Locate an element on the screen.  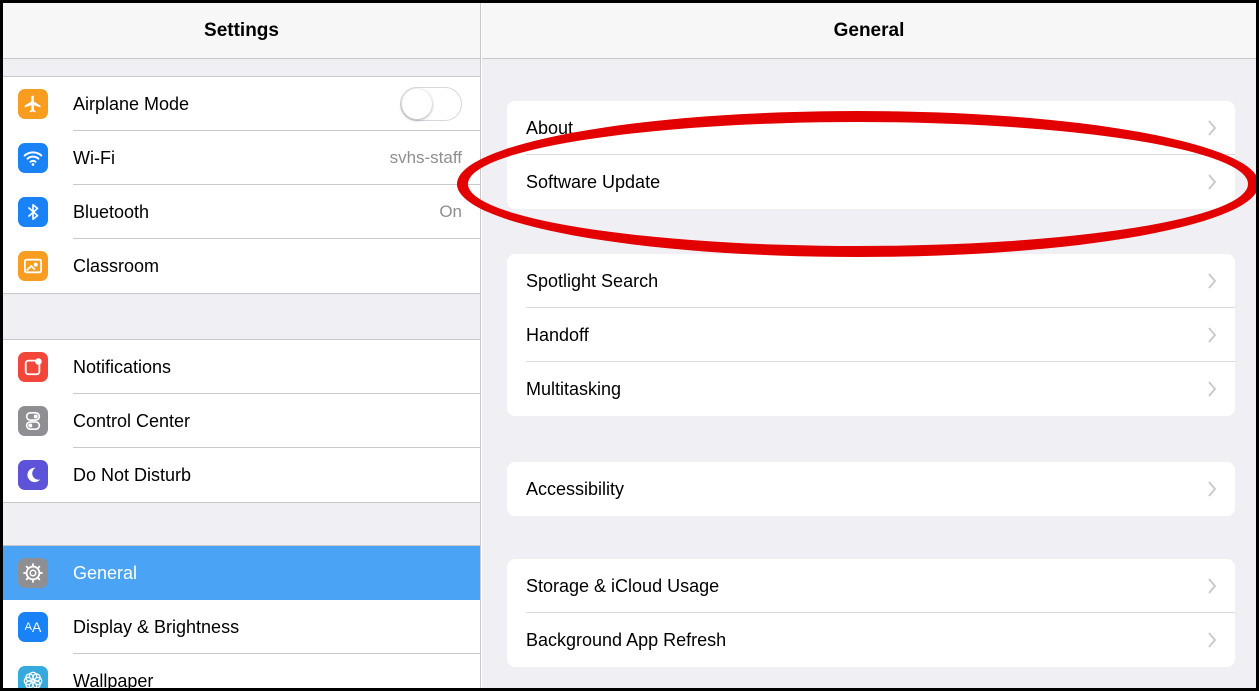
sidebar-item-control-center: Control Center is located at coordinates (241, 421).